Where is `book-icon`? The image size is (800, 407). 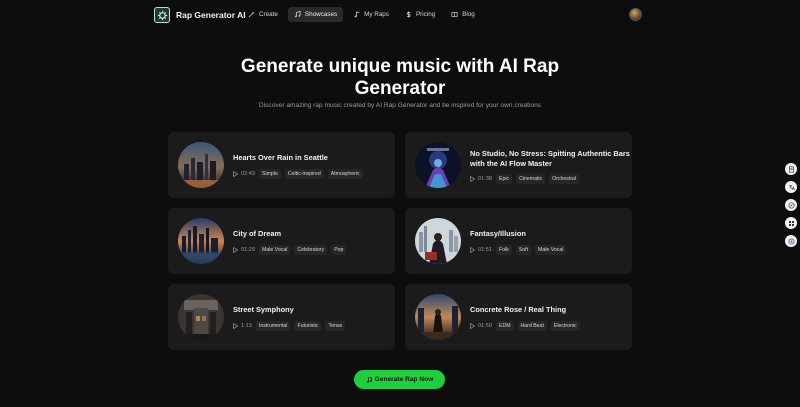
book-icon is located at coordinates (454, 14).